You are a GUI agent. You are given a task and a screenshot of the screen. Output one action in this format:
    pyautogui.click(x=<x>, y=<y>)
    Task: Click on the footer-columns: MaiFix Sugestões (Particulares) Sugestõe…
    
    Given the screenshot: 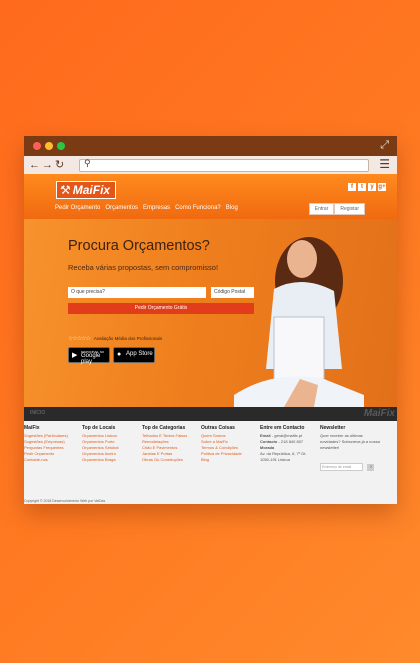 What is the action you would take?
    pyautogui.click(x=210, y=455)
    